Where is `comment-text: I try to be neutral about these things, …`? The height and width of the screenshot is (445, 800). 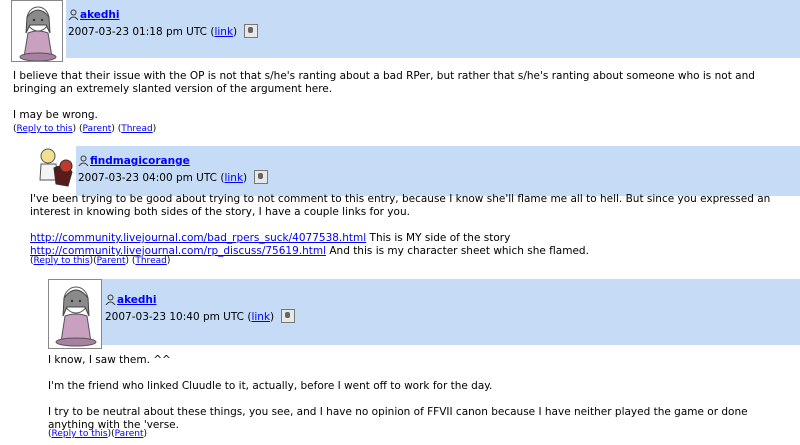
comment-text: I try to be neutral about these things, … is located at coordinates (398, 418).